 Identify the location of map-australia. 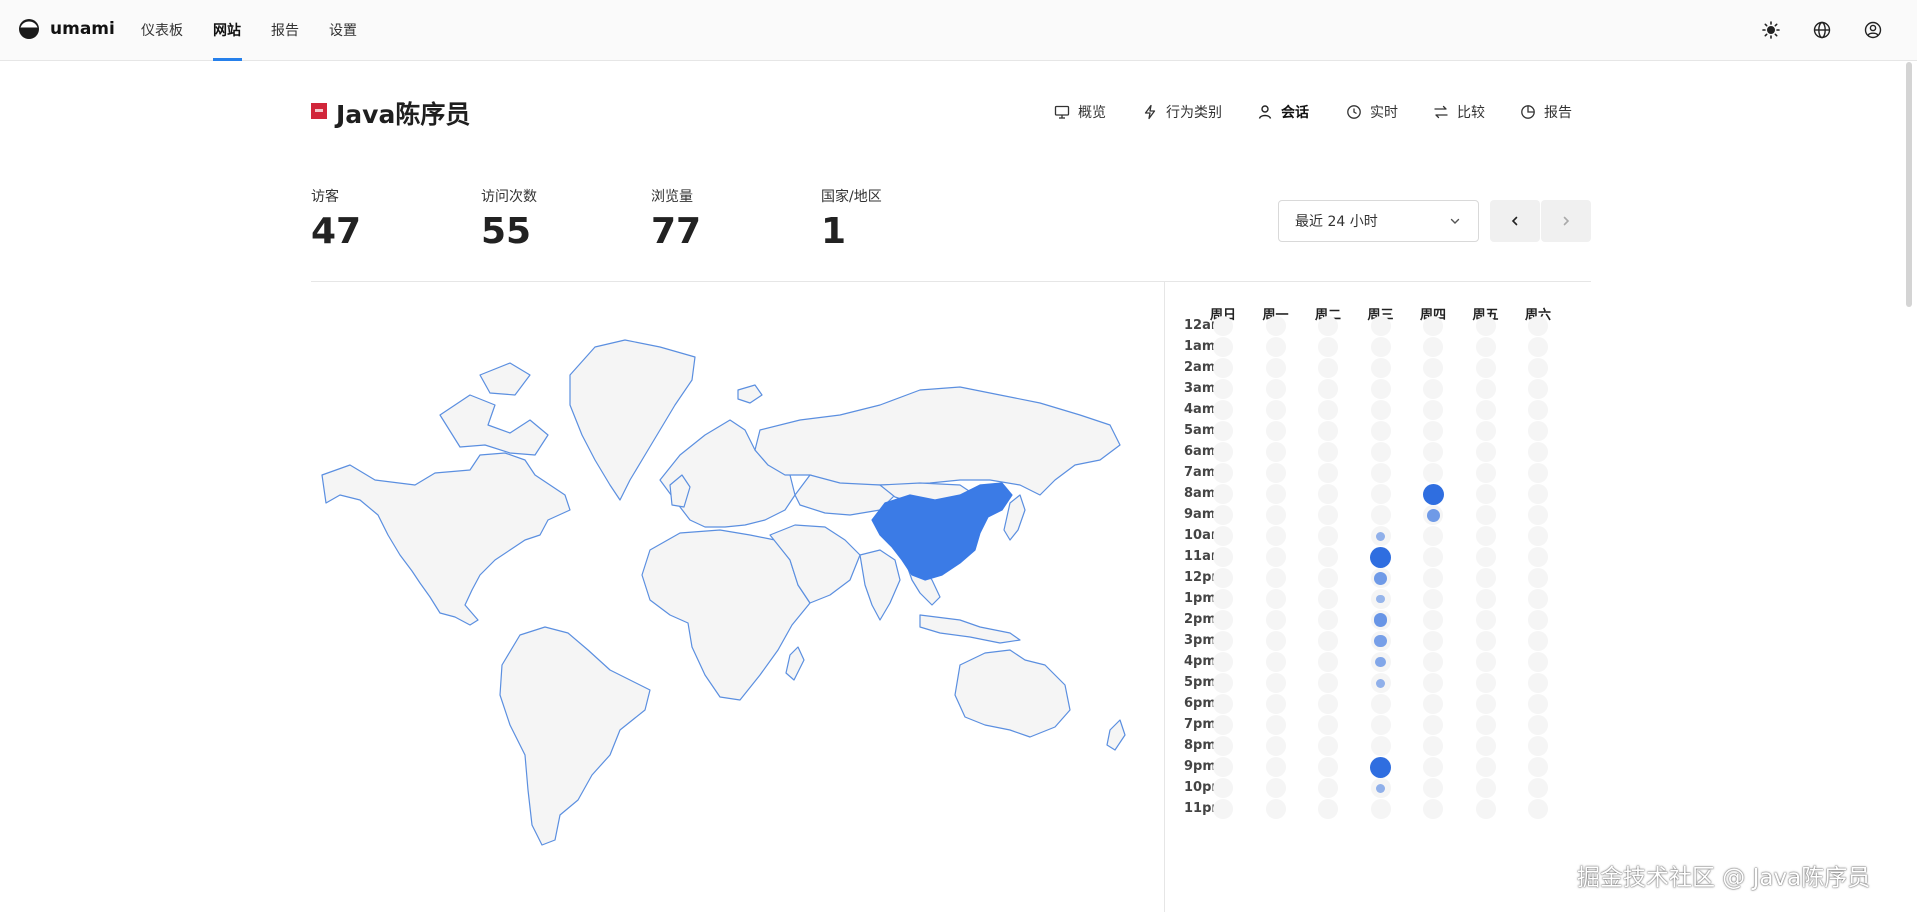
(1012, 693).